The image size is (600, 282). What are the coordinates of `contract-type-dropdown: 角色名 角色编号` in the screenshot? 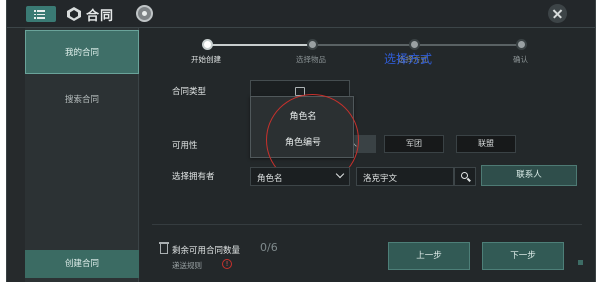 It's located at (302, 127).